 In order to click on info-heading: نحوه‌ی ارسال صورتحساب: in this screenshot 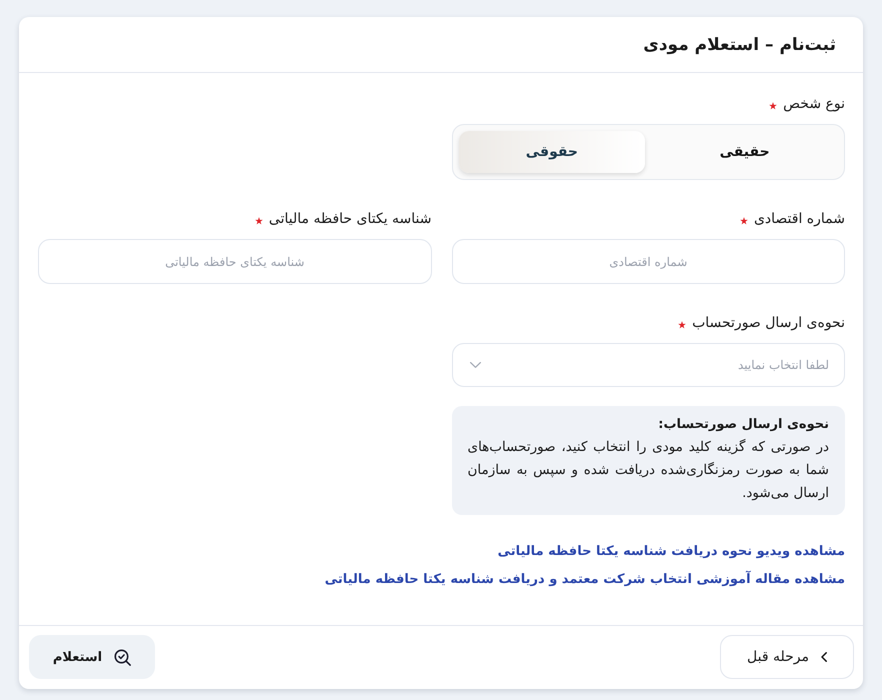, I will do `click(743, 425)`.